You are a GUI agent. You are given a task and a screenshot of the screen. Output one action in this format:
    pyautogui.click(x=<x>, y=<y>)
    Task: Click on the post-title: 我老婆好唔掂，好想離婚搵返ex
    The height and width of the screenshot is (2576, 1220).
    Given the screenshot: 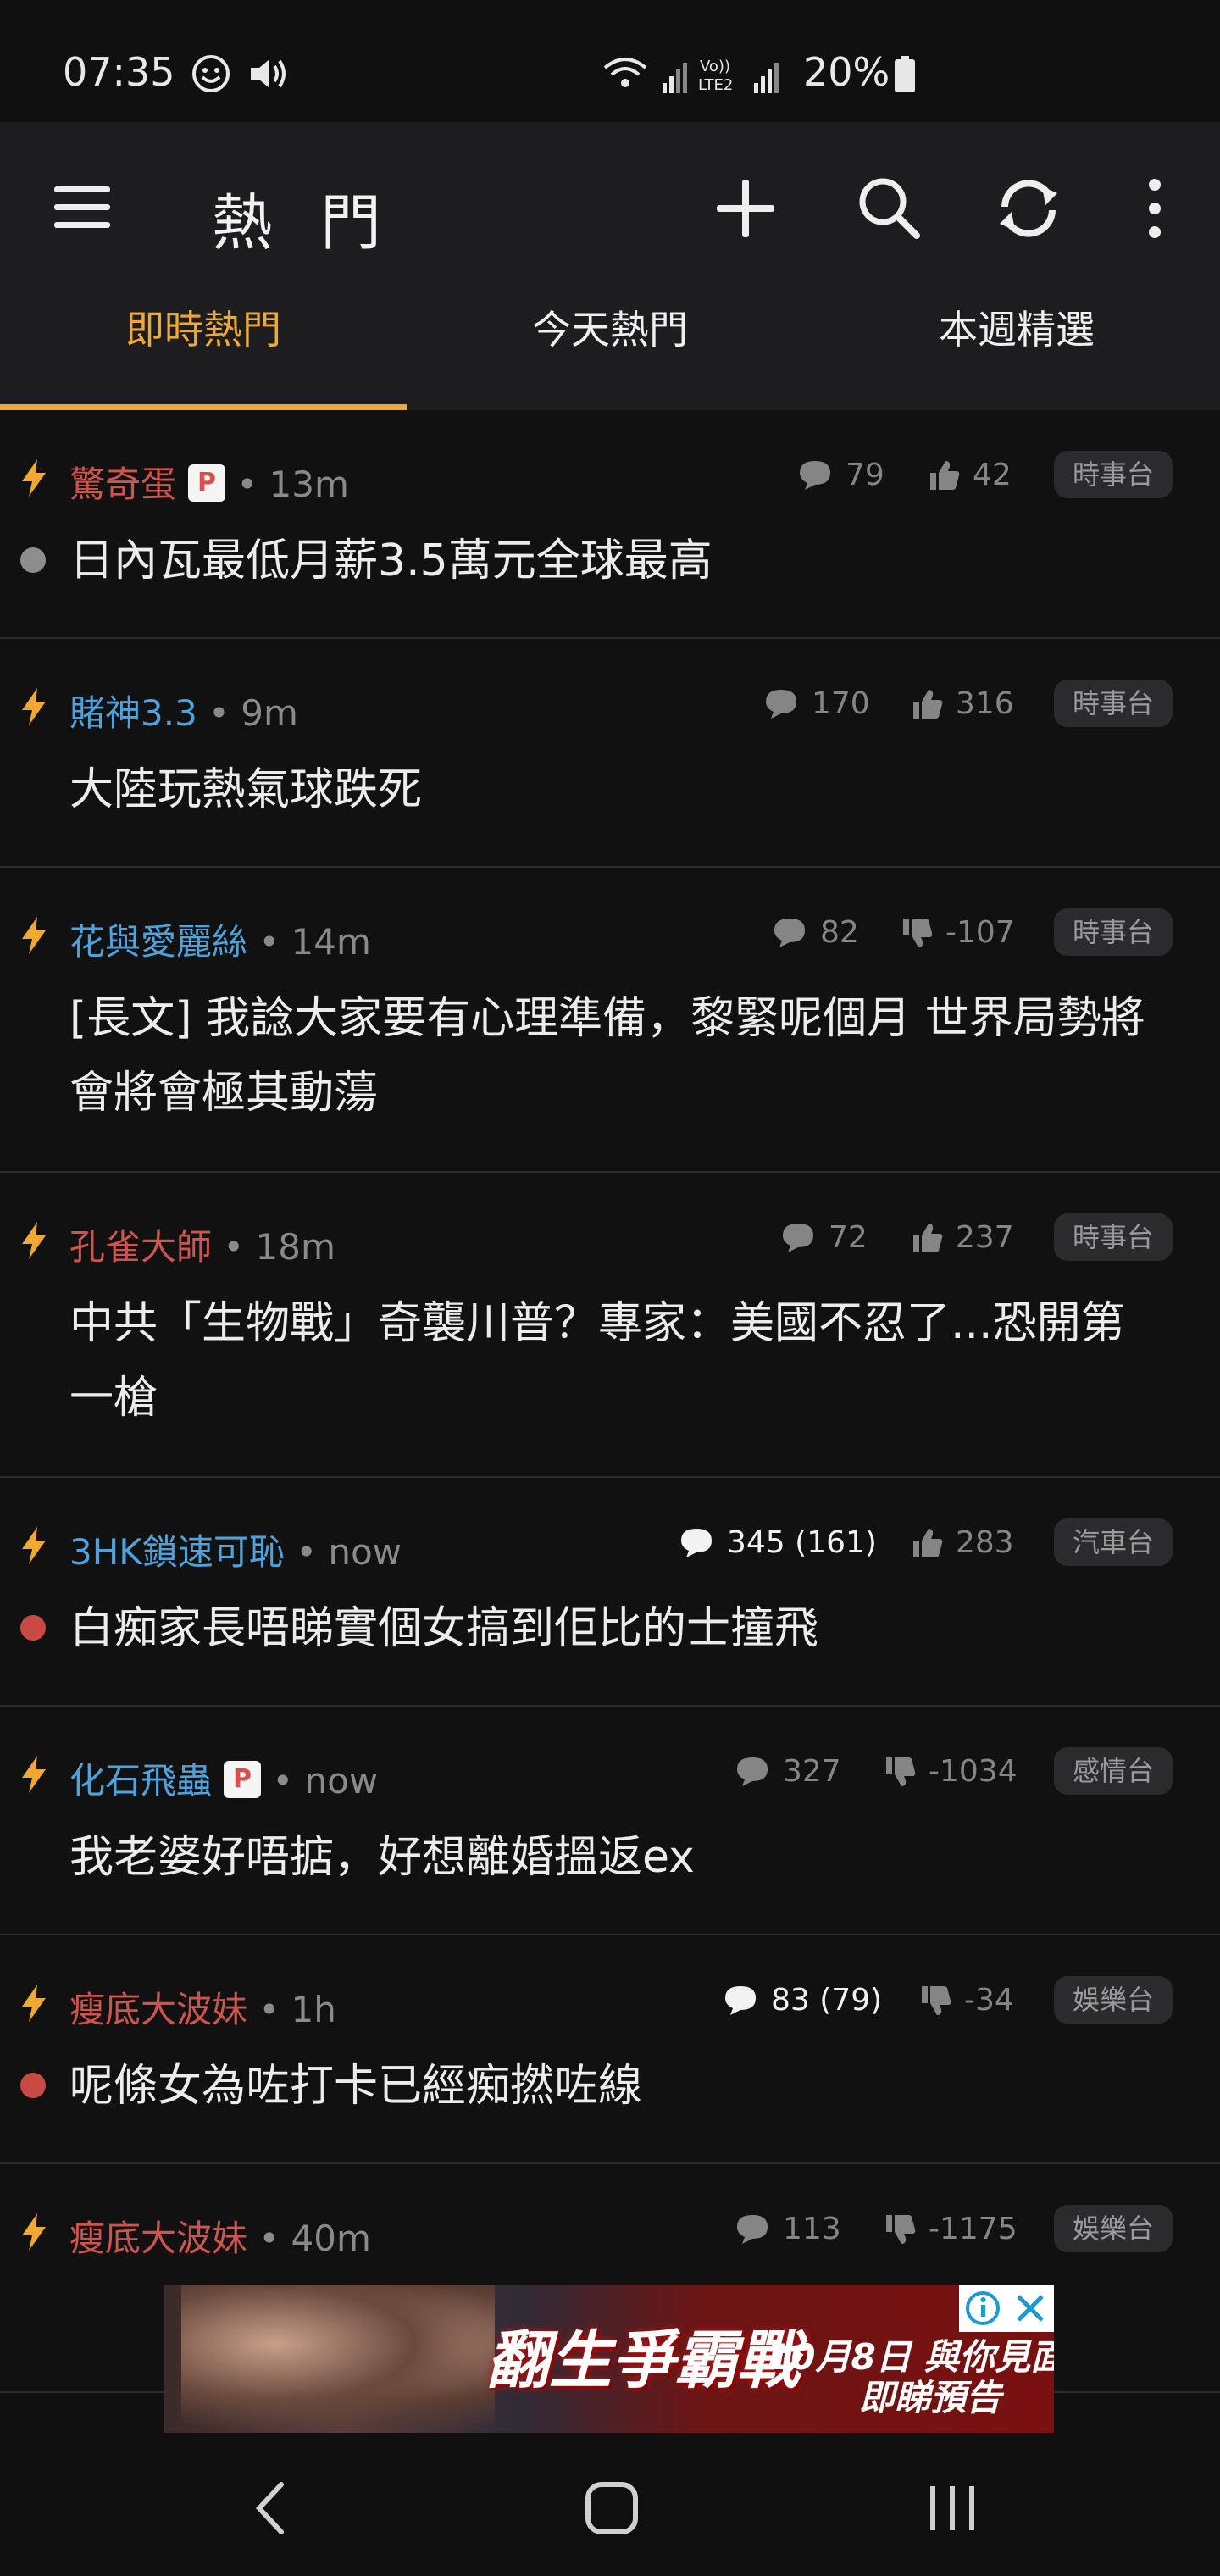 What is the action you would take?
    pyautogui.click(x=615, y=1857)
    